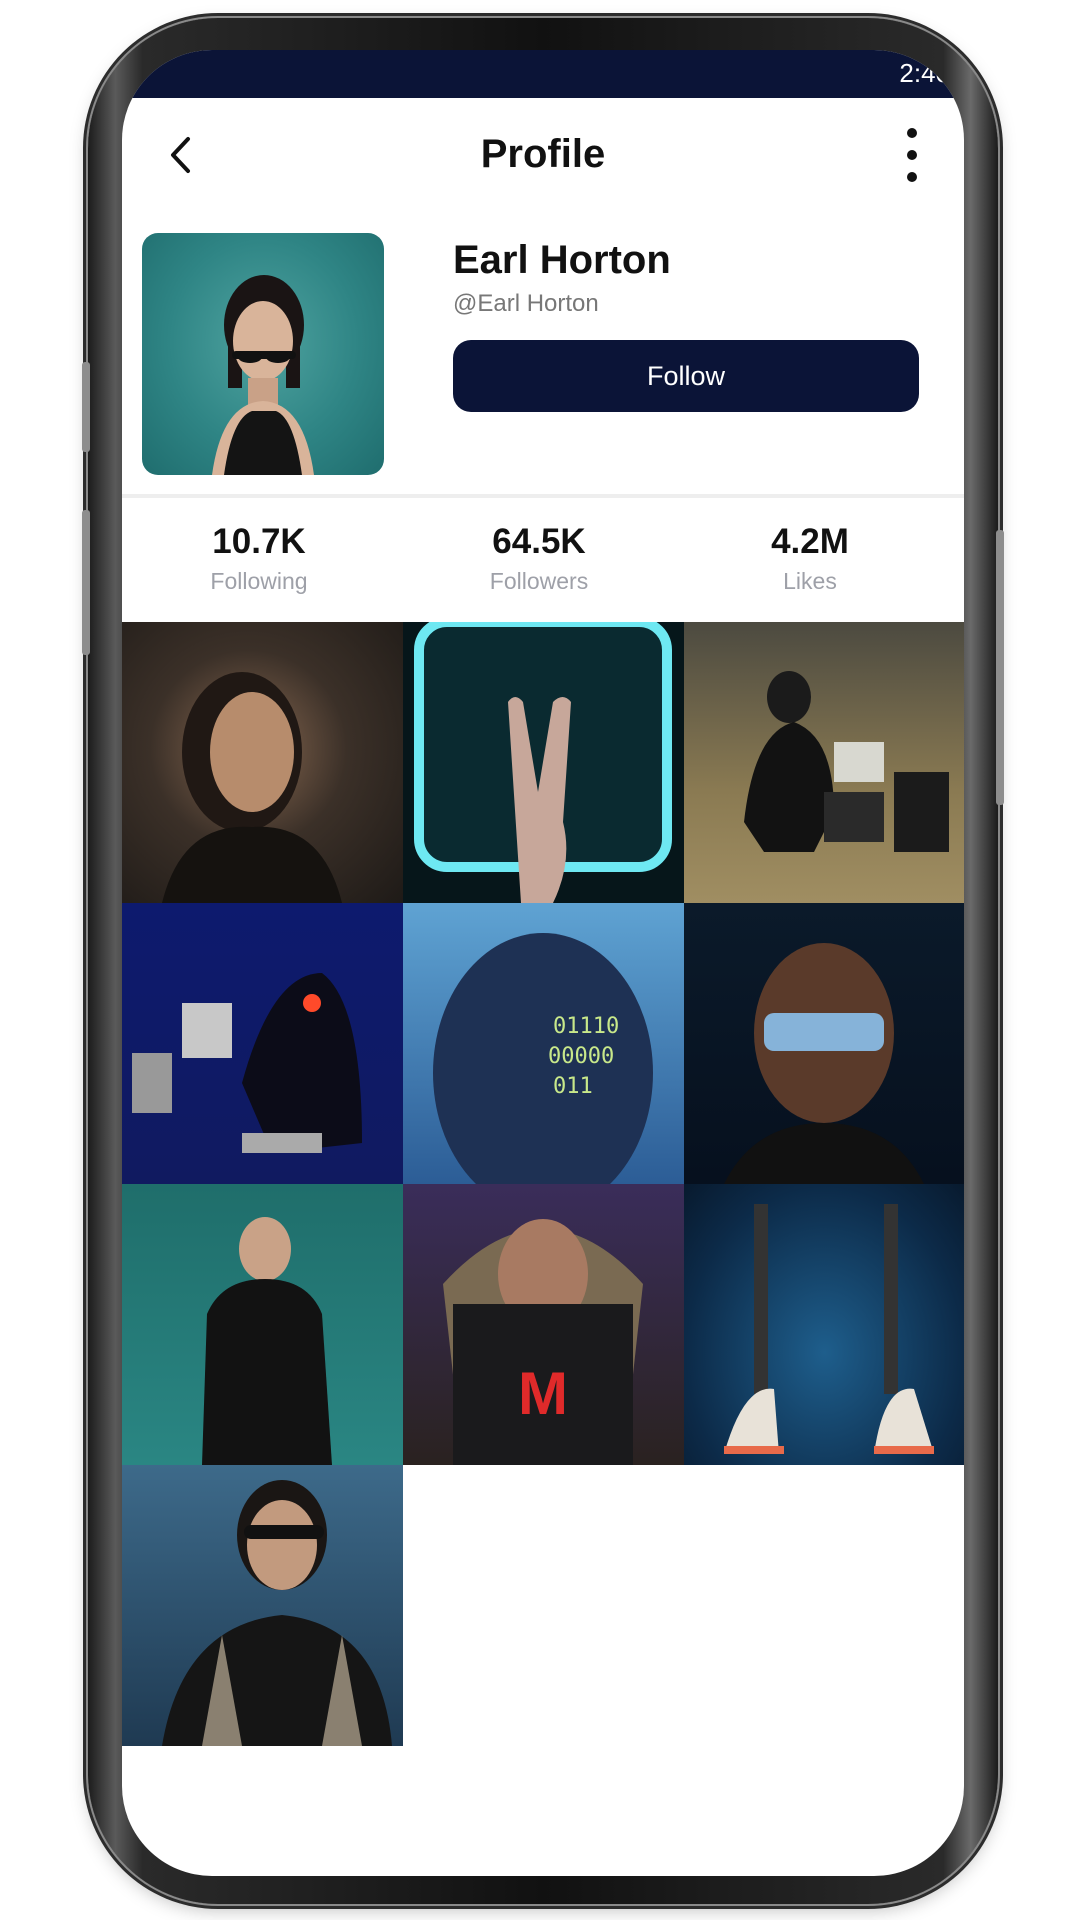 Image resolution: width=1080 pixels, height=1920 pixels. Describe the element at coordinates (259, 541) in the screenshot. I see `stat-value: 10.7K` at that location.